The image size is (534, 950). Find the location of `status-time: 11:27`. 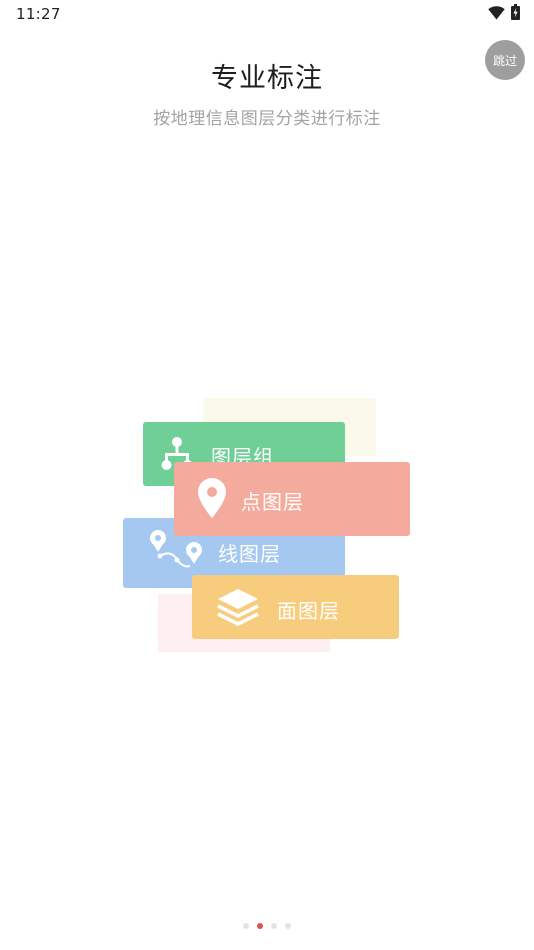

status-time: 11:27 is located at coordinates (38, 14).